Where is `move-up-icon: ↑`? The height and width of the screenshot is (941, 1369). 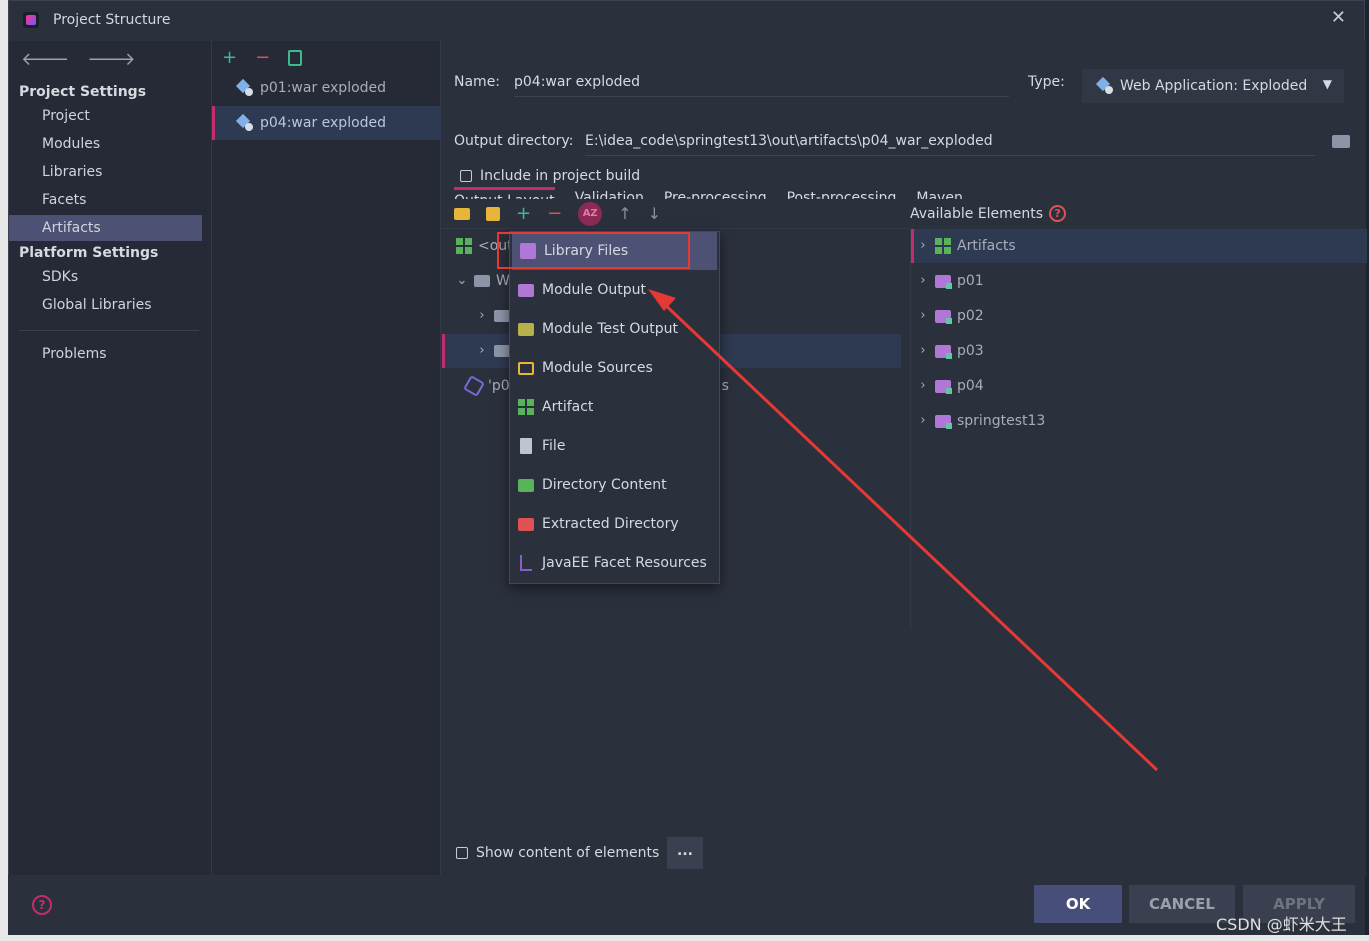
move-up-icon: ↑ is located at coordinates (624, 213).